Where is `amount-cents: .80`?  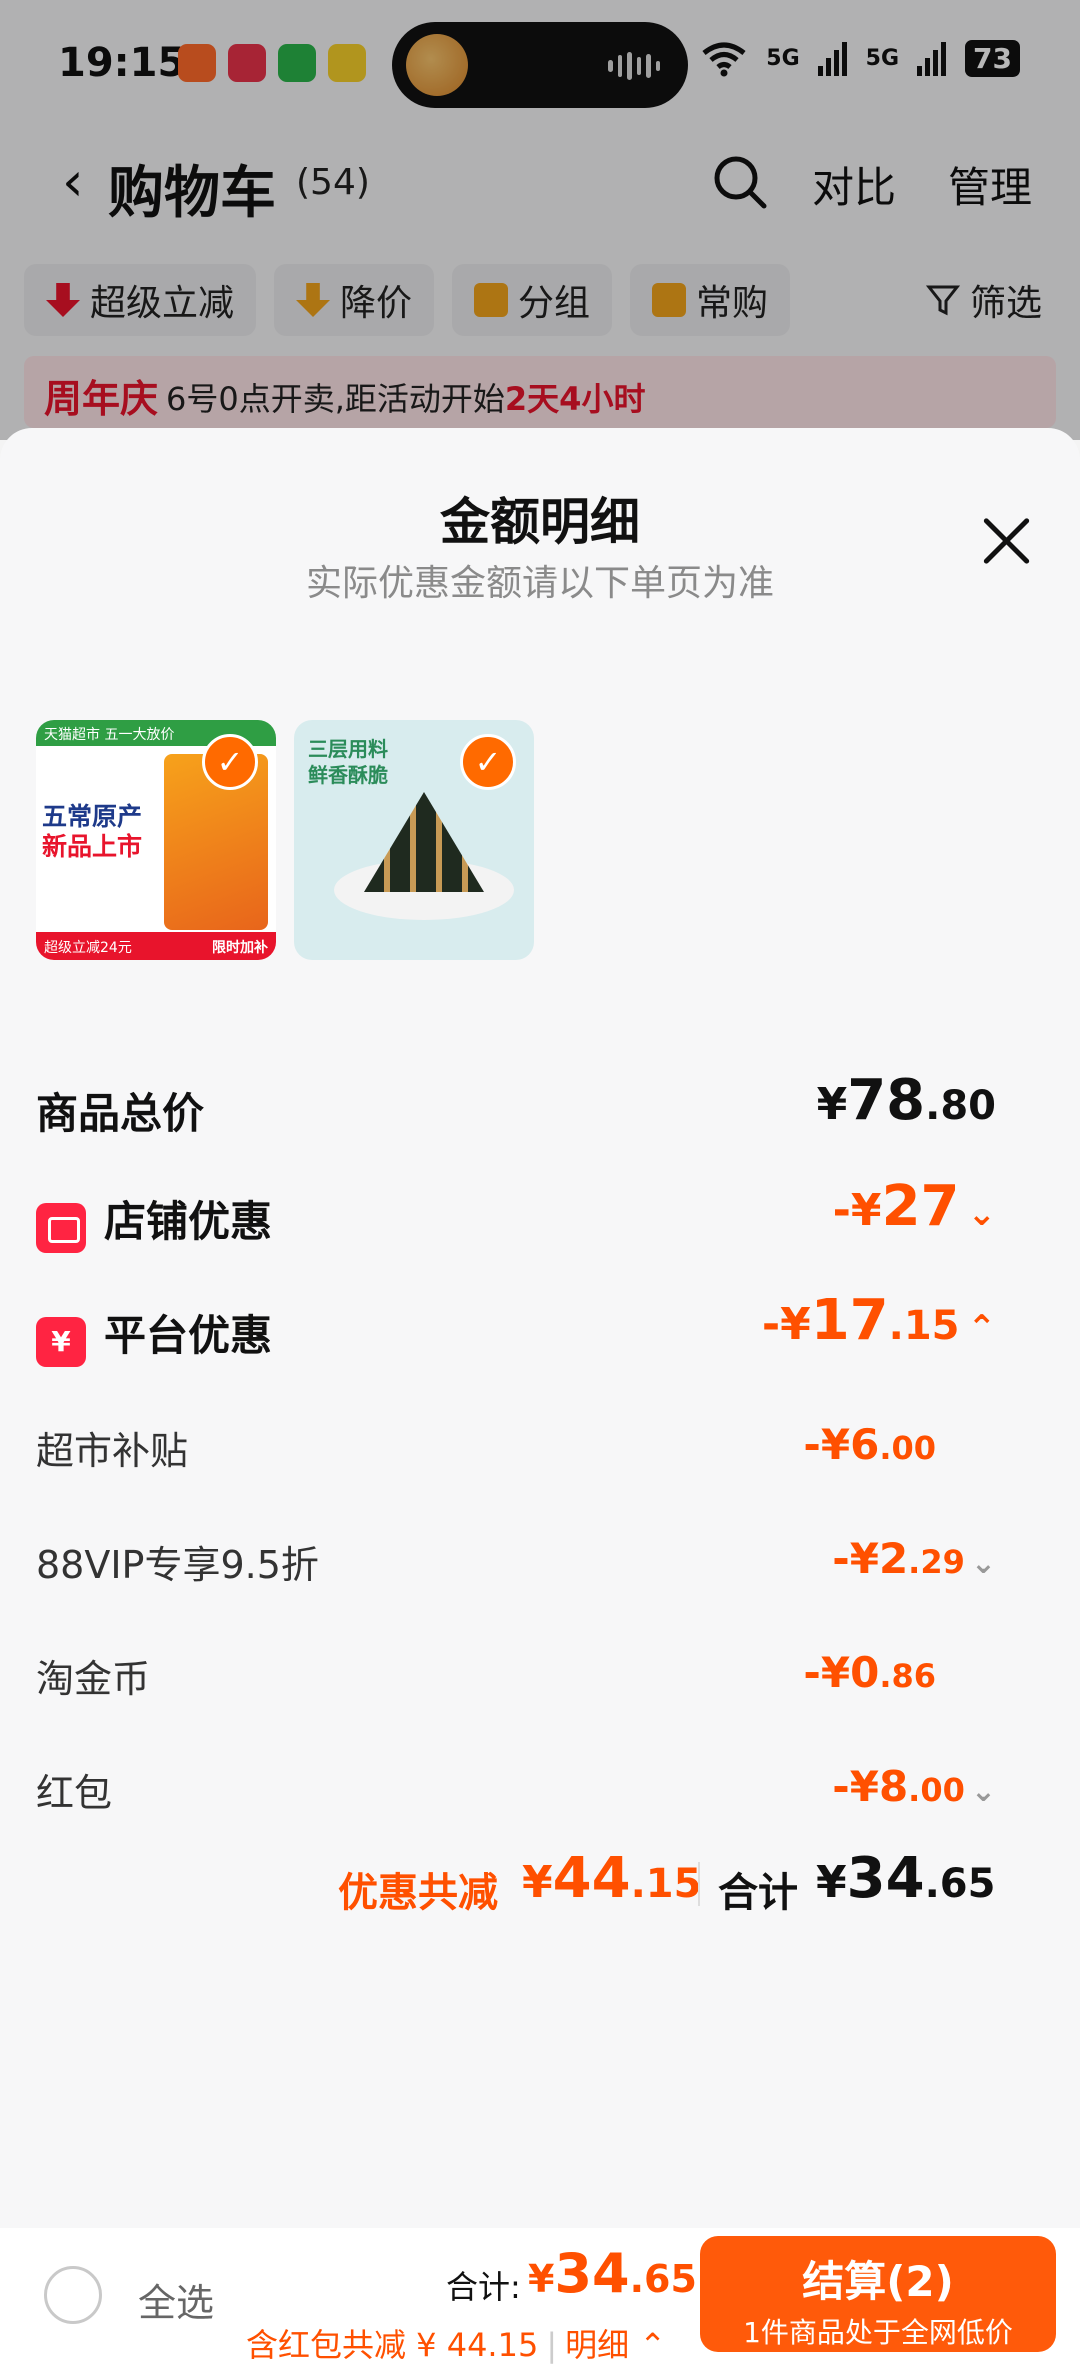 amount-cents: .80 is located at coordinates (960, 1106).